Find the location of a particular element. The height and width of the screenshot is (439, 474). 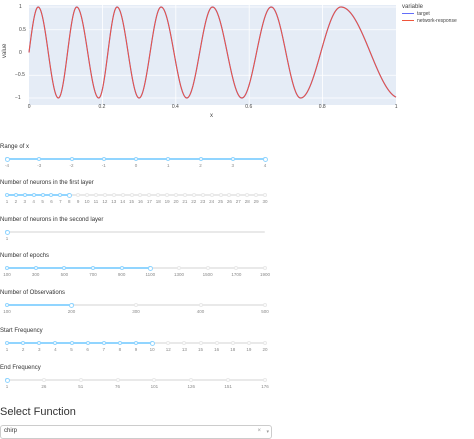

slider-mark-label: 101 is located at coordinates (155, 386).